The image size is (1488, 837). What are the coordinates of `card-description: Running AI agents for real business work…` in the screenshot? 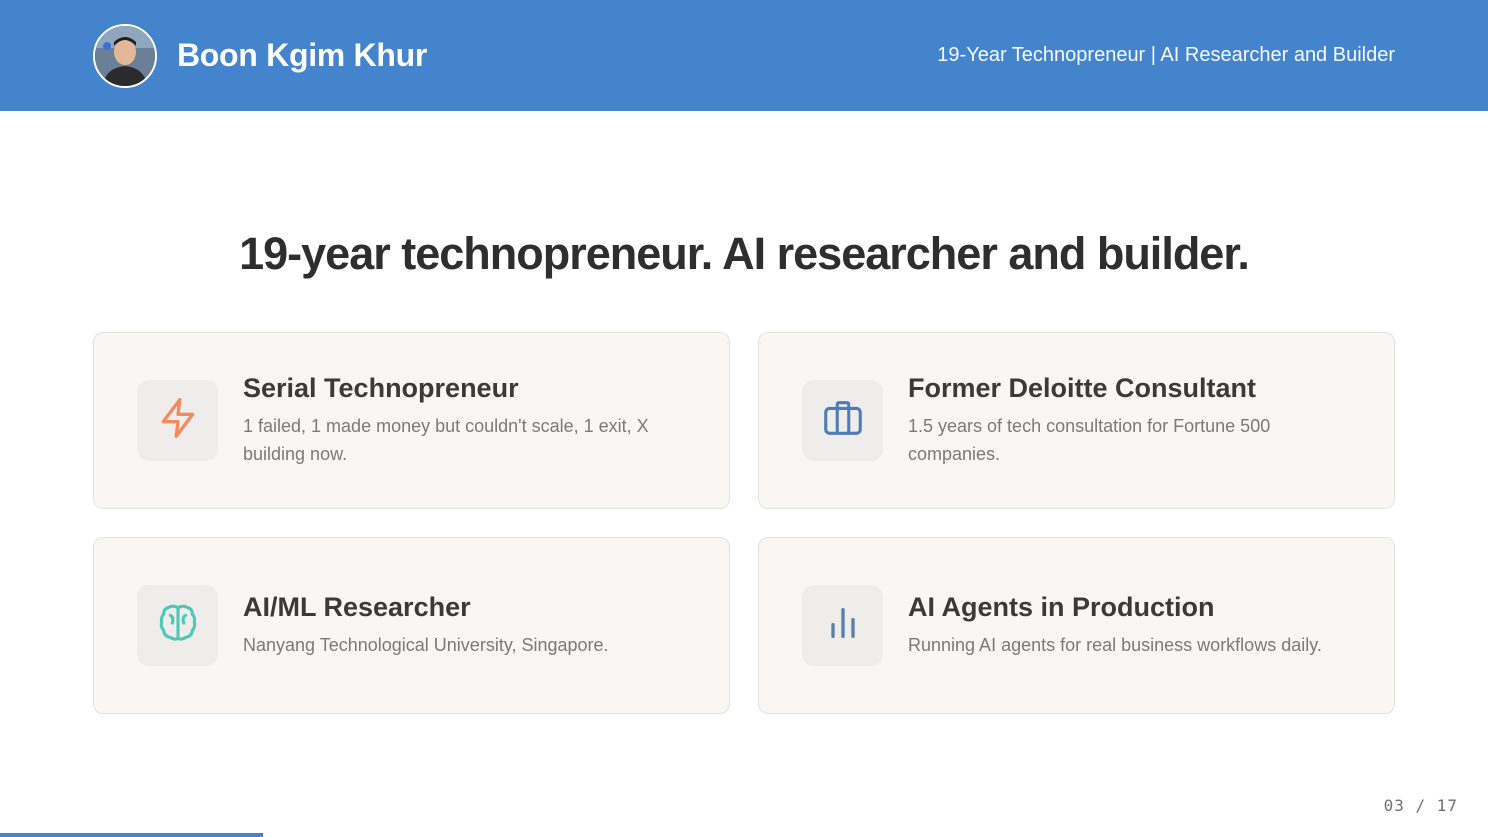 It's located at (1115, 645).